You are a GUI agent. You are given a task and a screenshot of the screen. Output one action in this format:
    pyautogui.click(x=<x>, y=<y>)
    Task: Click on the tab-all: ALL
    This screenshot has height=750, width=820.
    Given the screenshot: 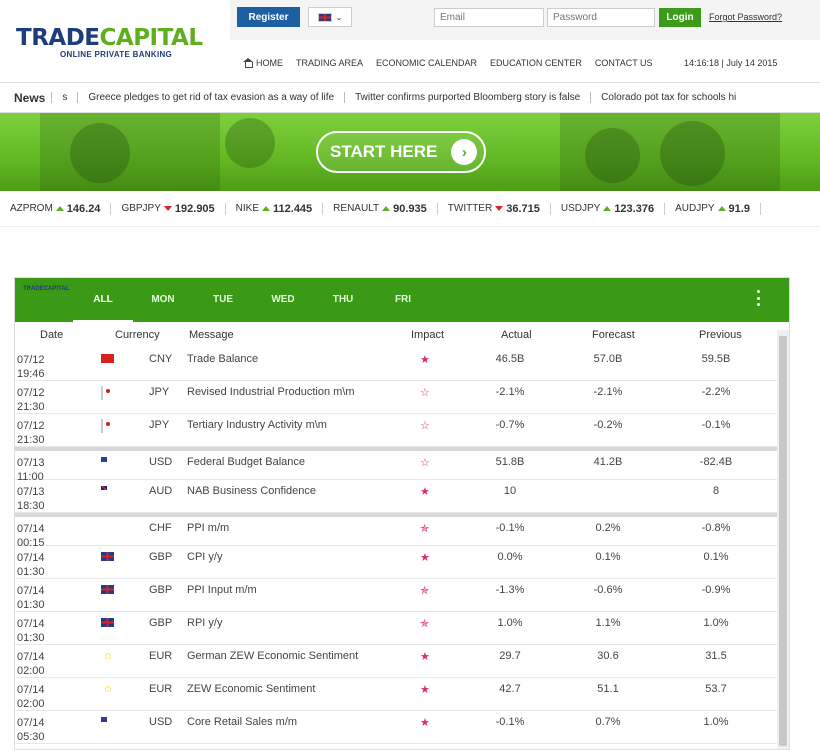 What is the action you would take?
    pyautogui.click(x=103, y=300)
    